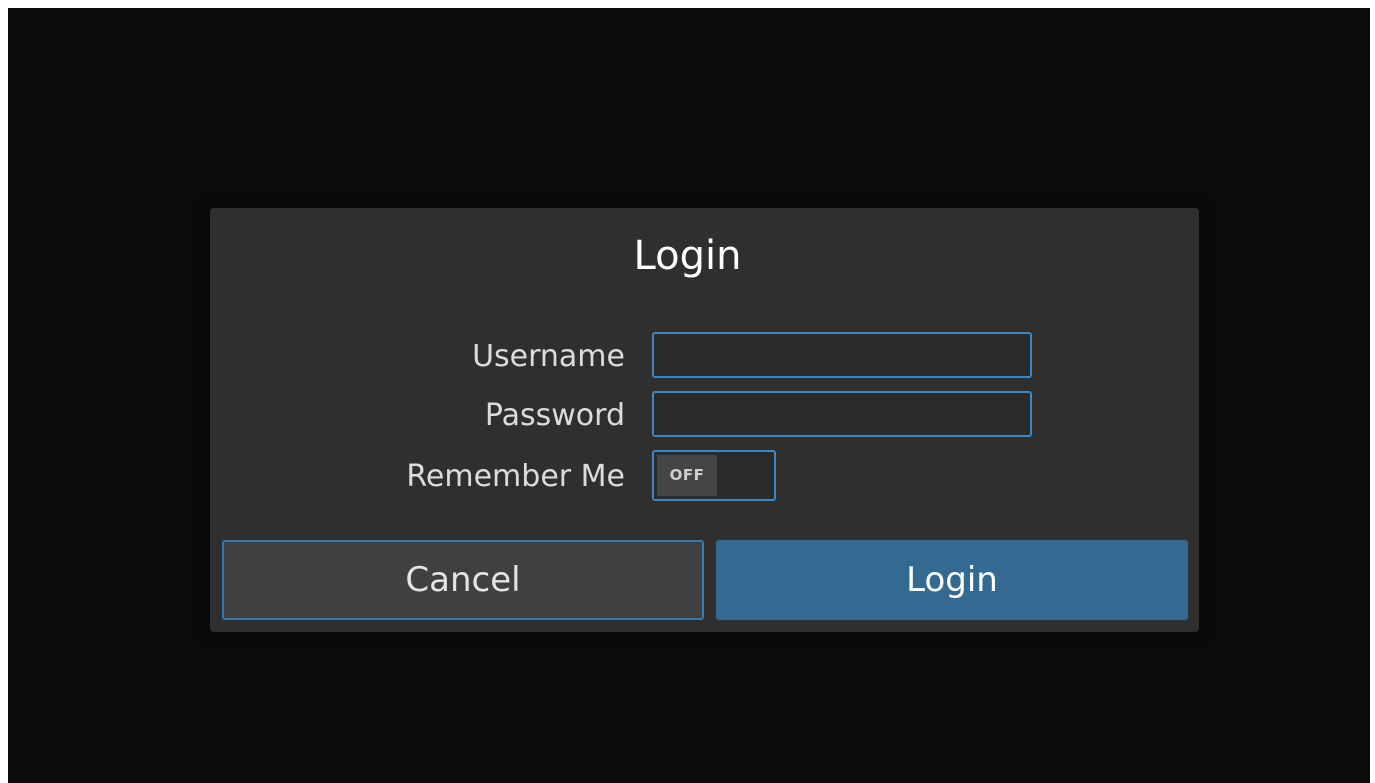  I want to click on remember-me-toggle: OFF, so click(714, 475).